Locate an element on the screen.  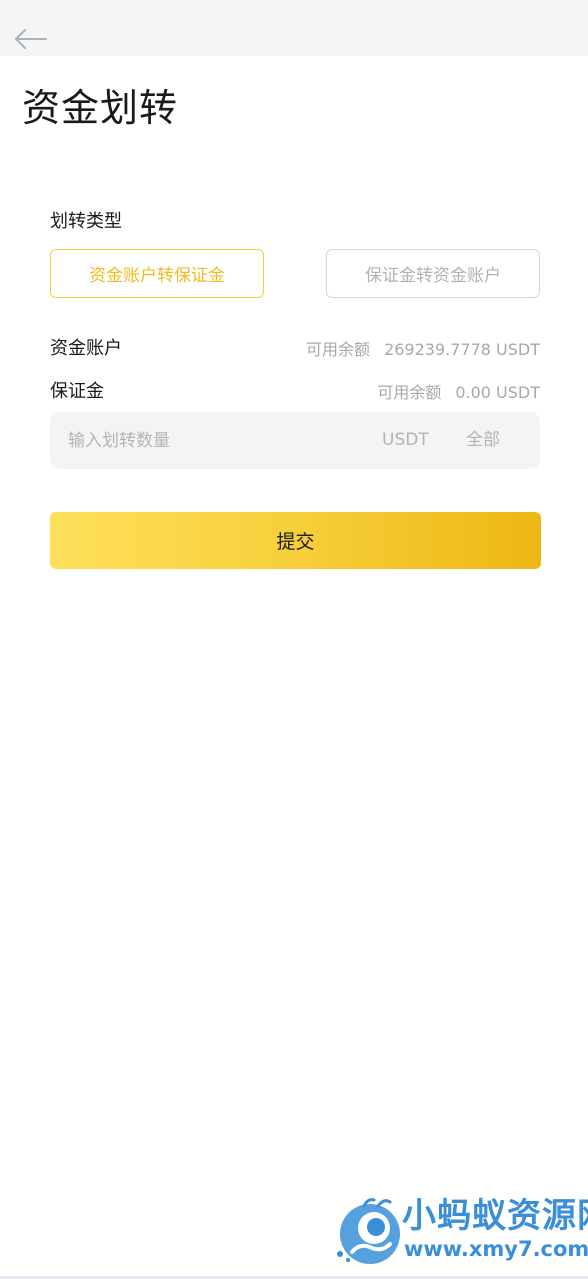
back-button is located at coordinates (32, 40).